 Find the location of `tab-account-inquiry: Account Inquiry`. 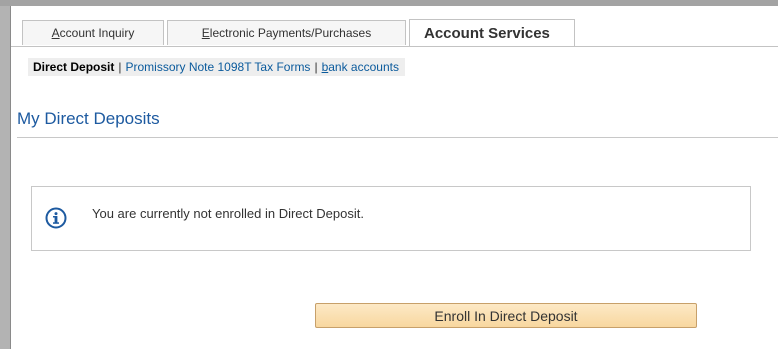

tab-account-inquiry: Account Inquiry is located at coordinates (93, 32).